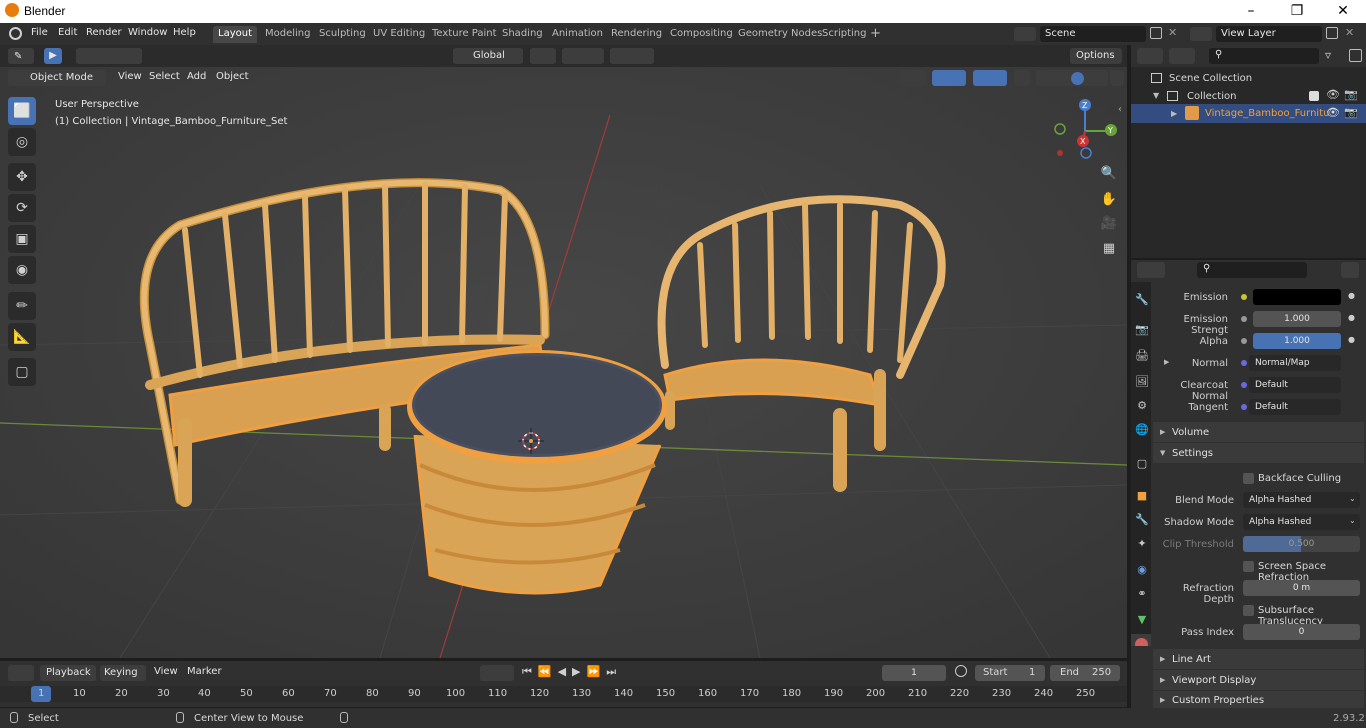 The width and height of the screenshot is (1366, 728). Describe the element at coordinates (164, 76) in the screenshot. I see `viewport-menu-select: Select` at that location.